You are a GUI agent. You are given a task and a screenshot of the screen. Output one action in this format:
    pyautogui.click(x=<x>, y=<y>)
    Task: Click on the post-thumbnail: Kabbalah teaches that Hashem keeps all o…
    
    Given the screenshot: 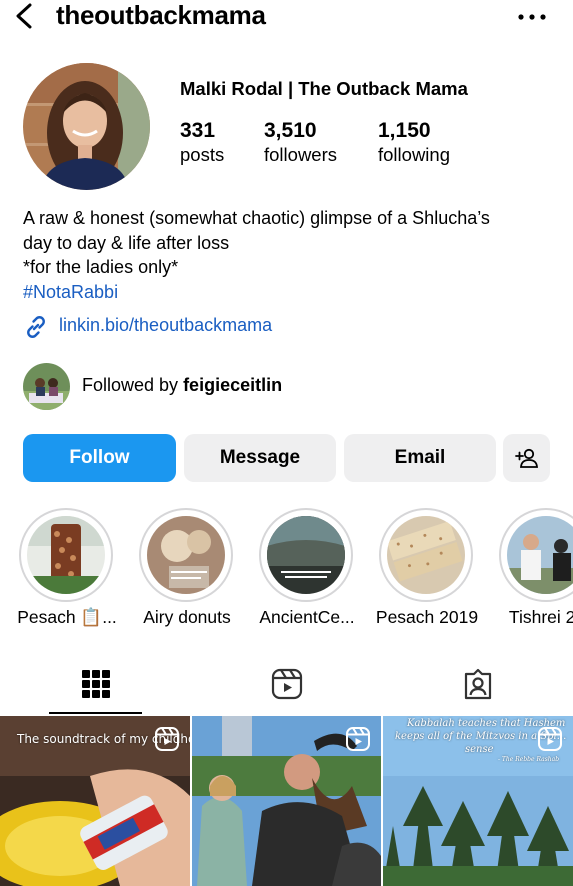 What is the action you would take?
    pyautogui.click(x=478, y=801)
    